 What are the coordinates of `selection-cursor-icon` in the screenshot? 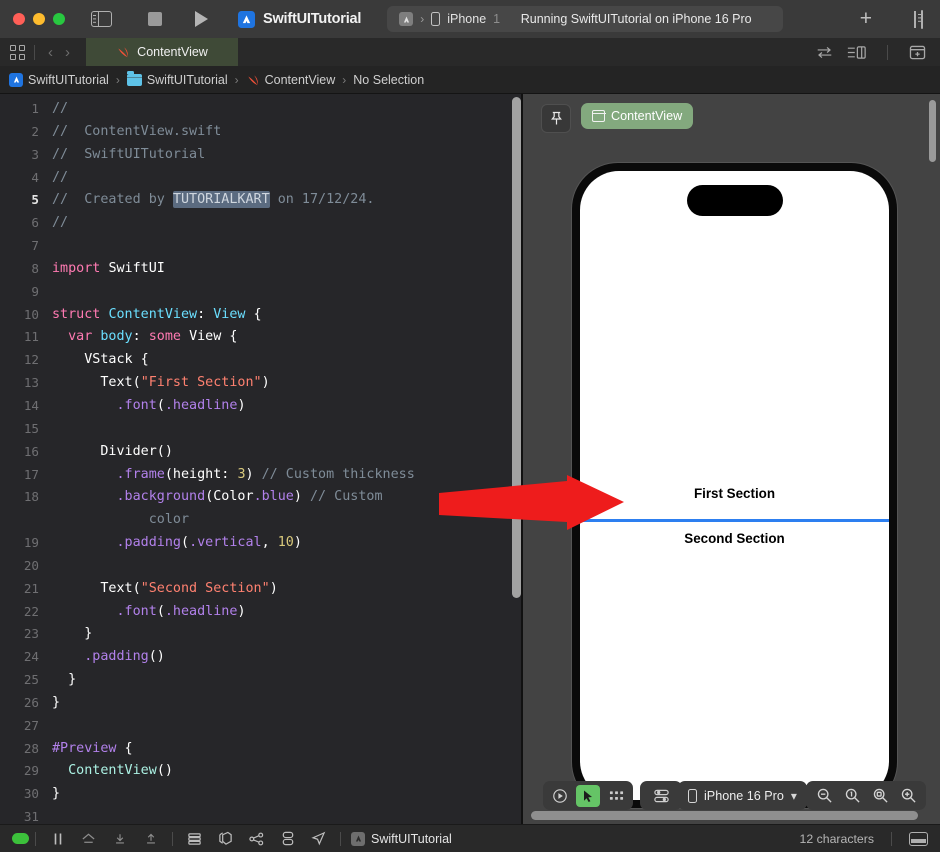 It's located at (588, 795).